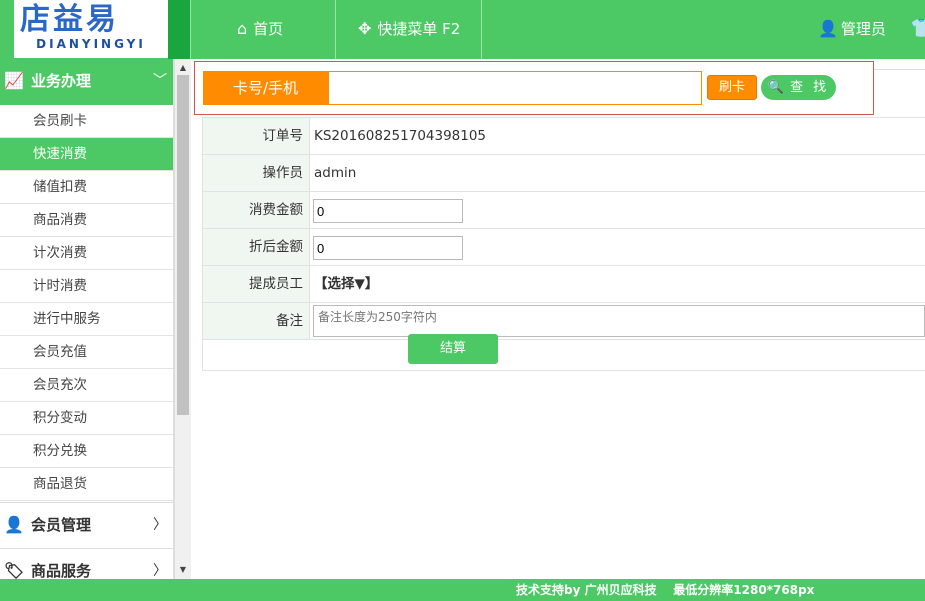 This screenshot has height=601, width=925. Describe the element at coordinates (256, 173) in the screenshot. I see `operator-label: 操作员` at that location.